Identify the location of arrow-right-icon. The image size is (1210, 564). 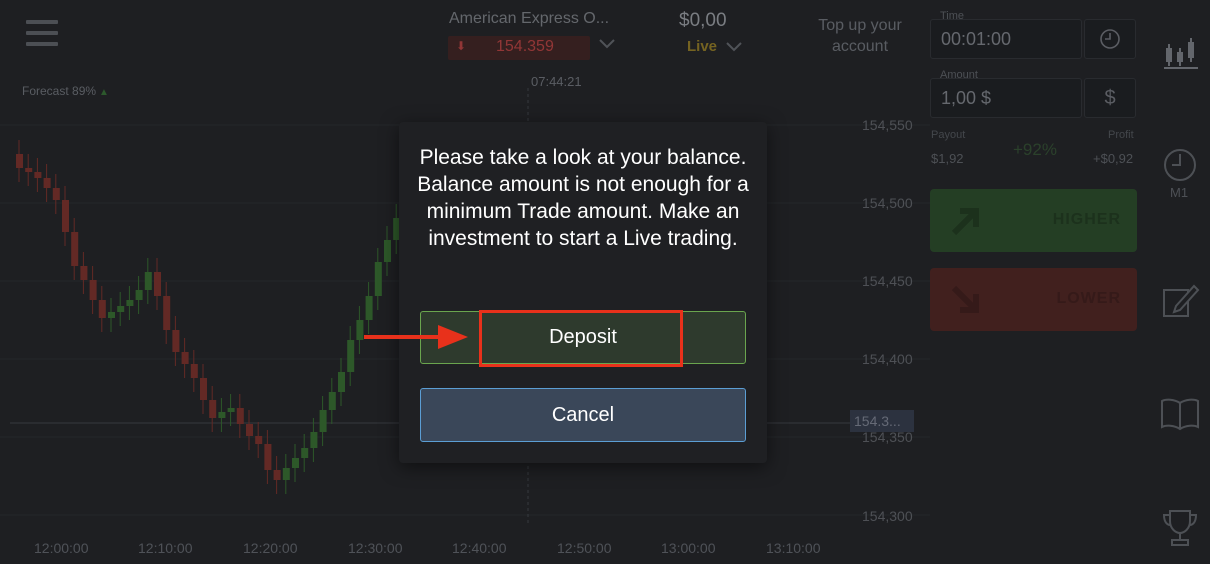
(416, 337).